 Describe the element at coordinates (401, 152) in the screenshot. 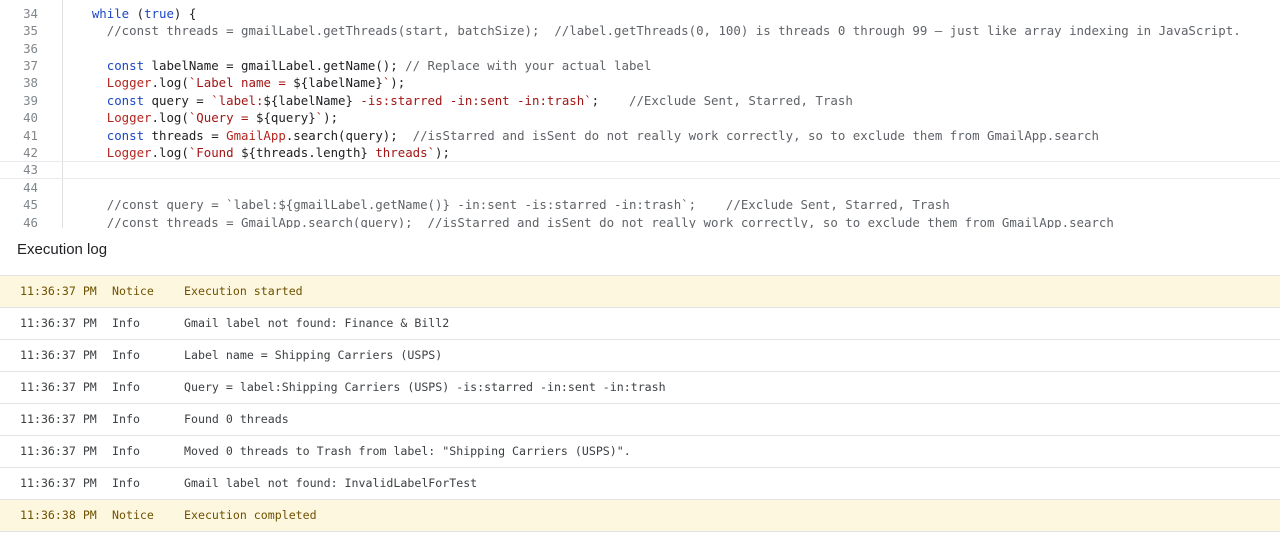

I see `code-token: threads`` at that location.